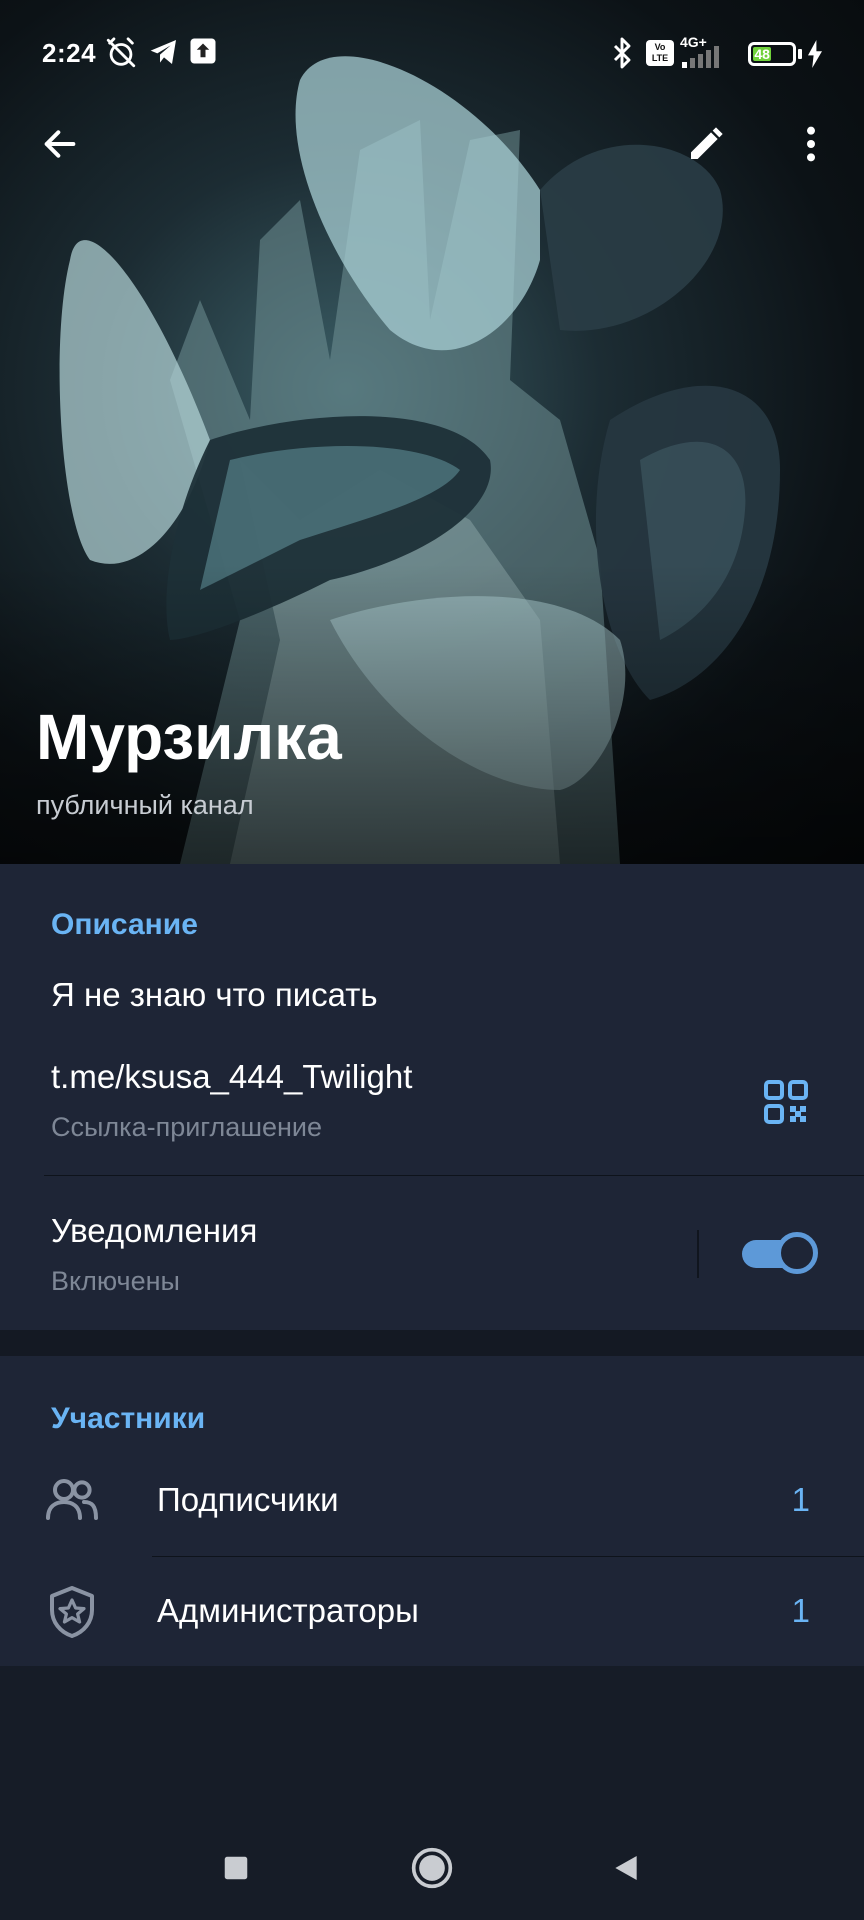  What do you see at coordinates (772, 54) in the screenshot?
I see `battery-icon: 48` at bounding box center [772, 54].